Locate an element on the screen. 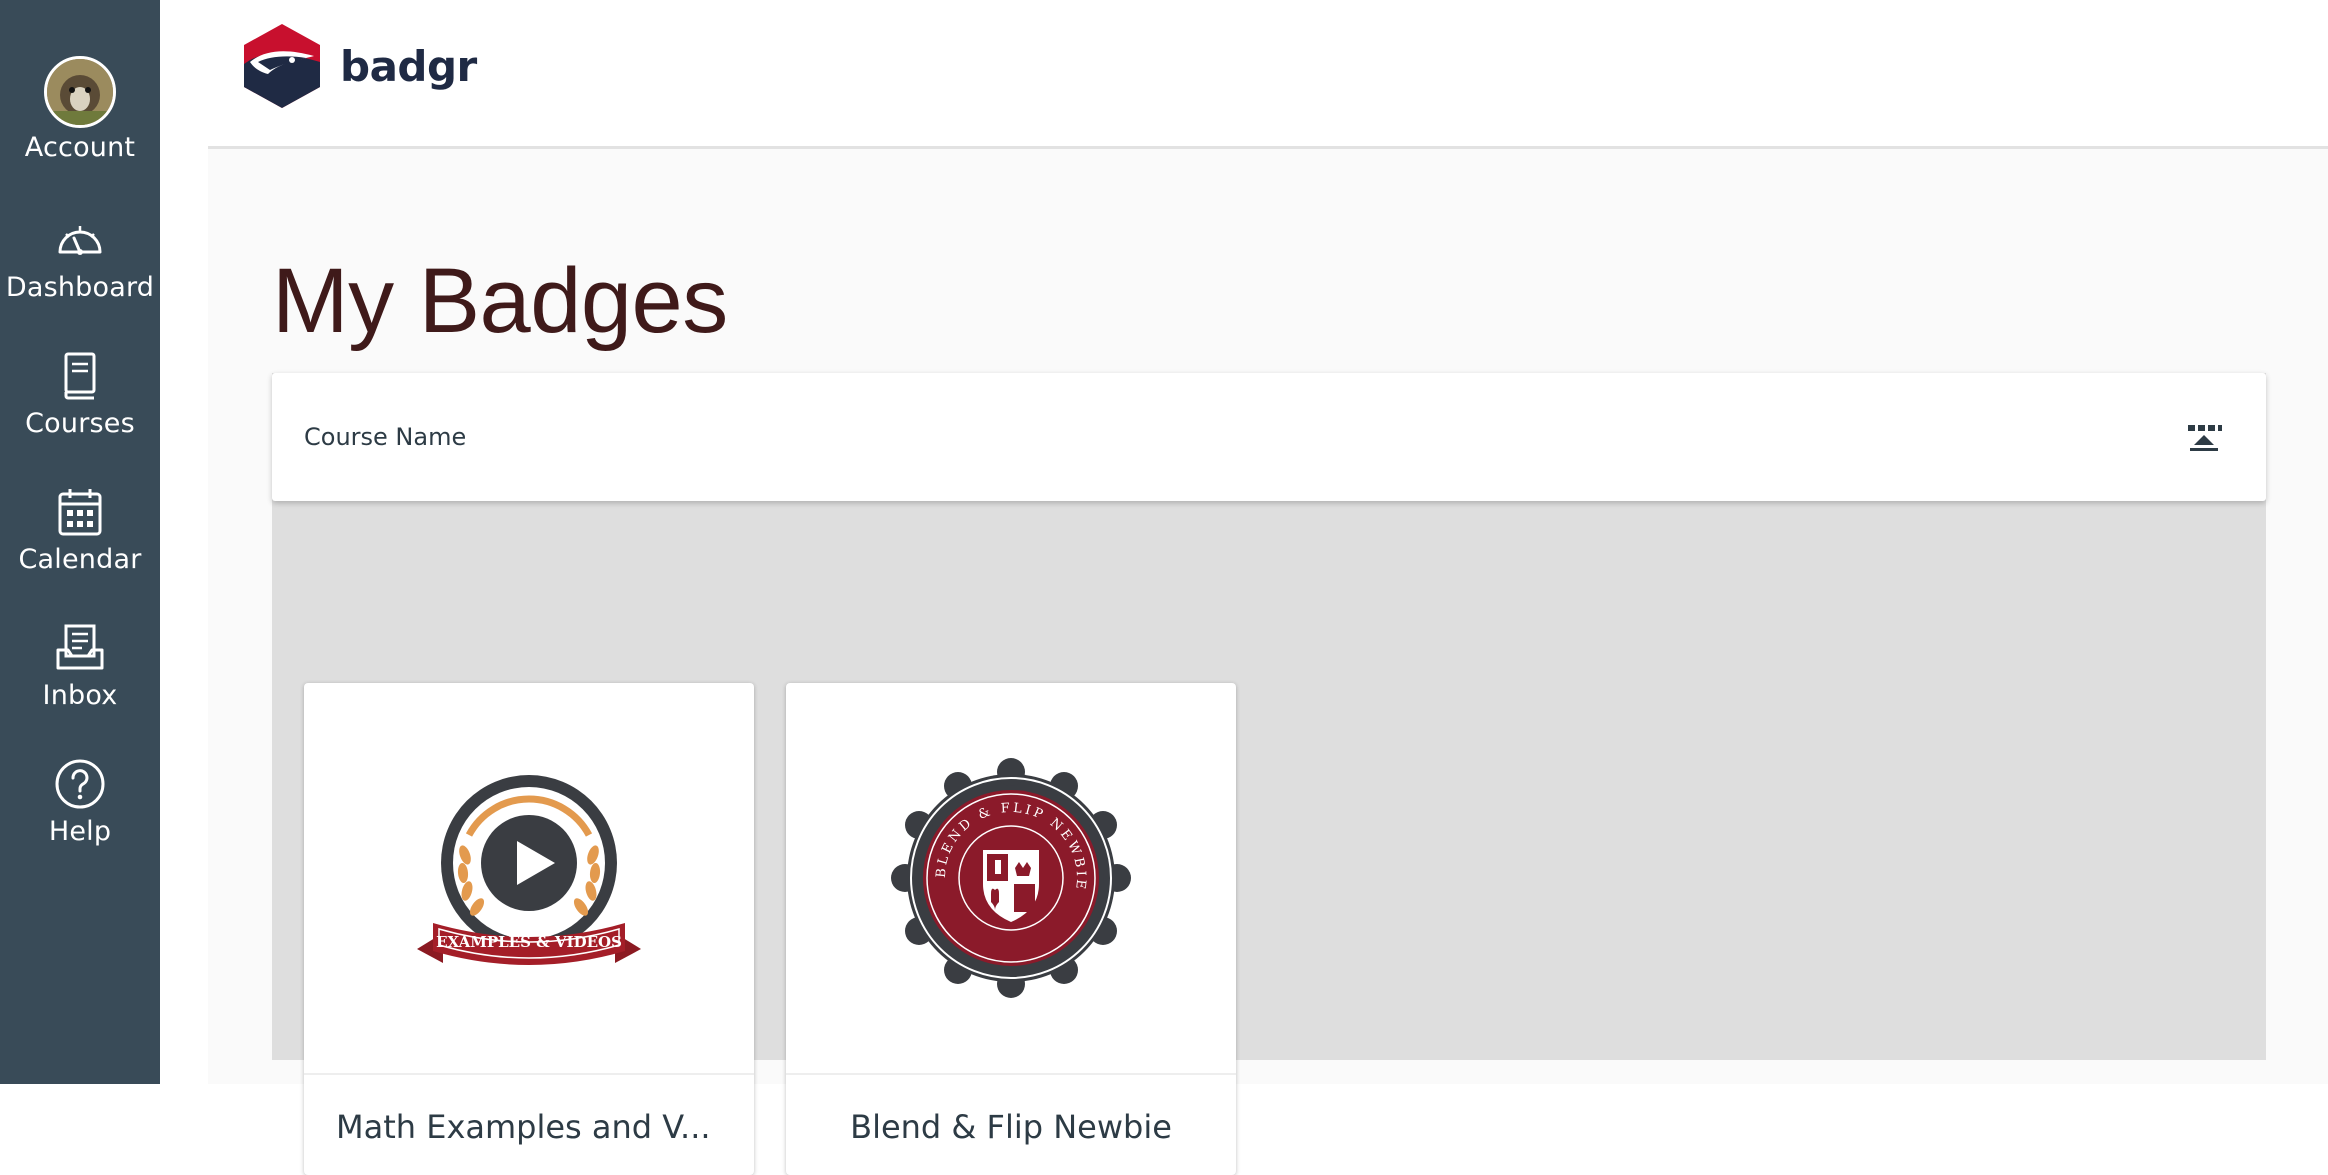 The width and height of the screenshot is (2328, 1175). nav-item-inbox: Inbox is located at coordinates (80, 665).